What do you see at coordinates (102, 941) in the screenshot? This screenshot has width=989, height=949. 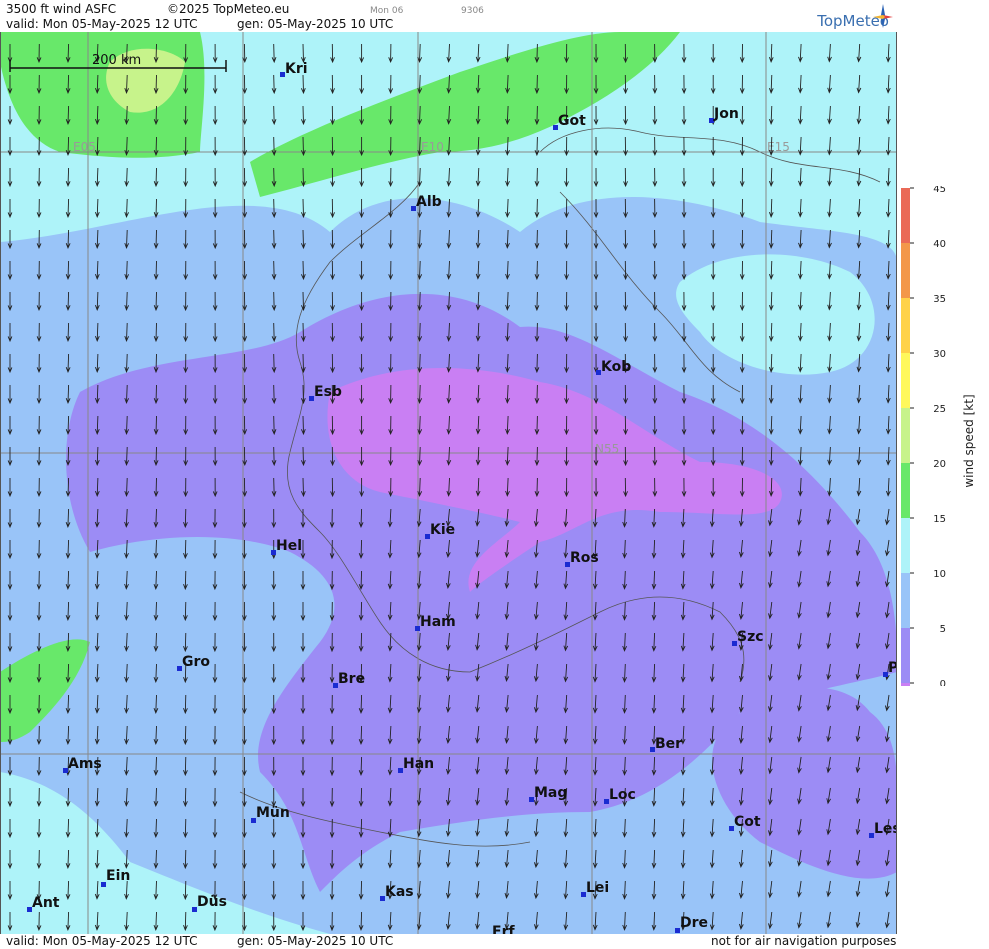 I see `footer-valid-time: valid: Mon 05-May-2025 12 UTC` at bounding box center [102, 941].